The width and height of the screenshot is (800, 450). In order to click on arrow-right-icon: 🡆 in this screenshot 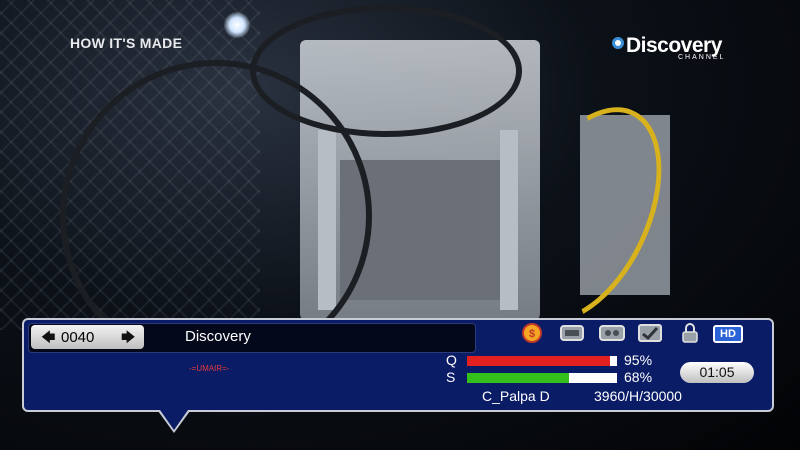, I will do `click(128, 337)`.